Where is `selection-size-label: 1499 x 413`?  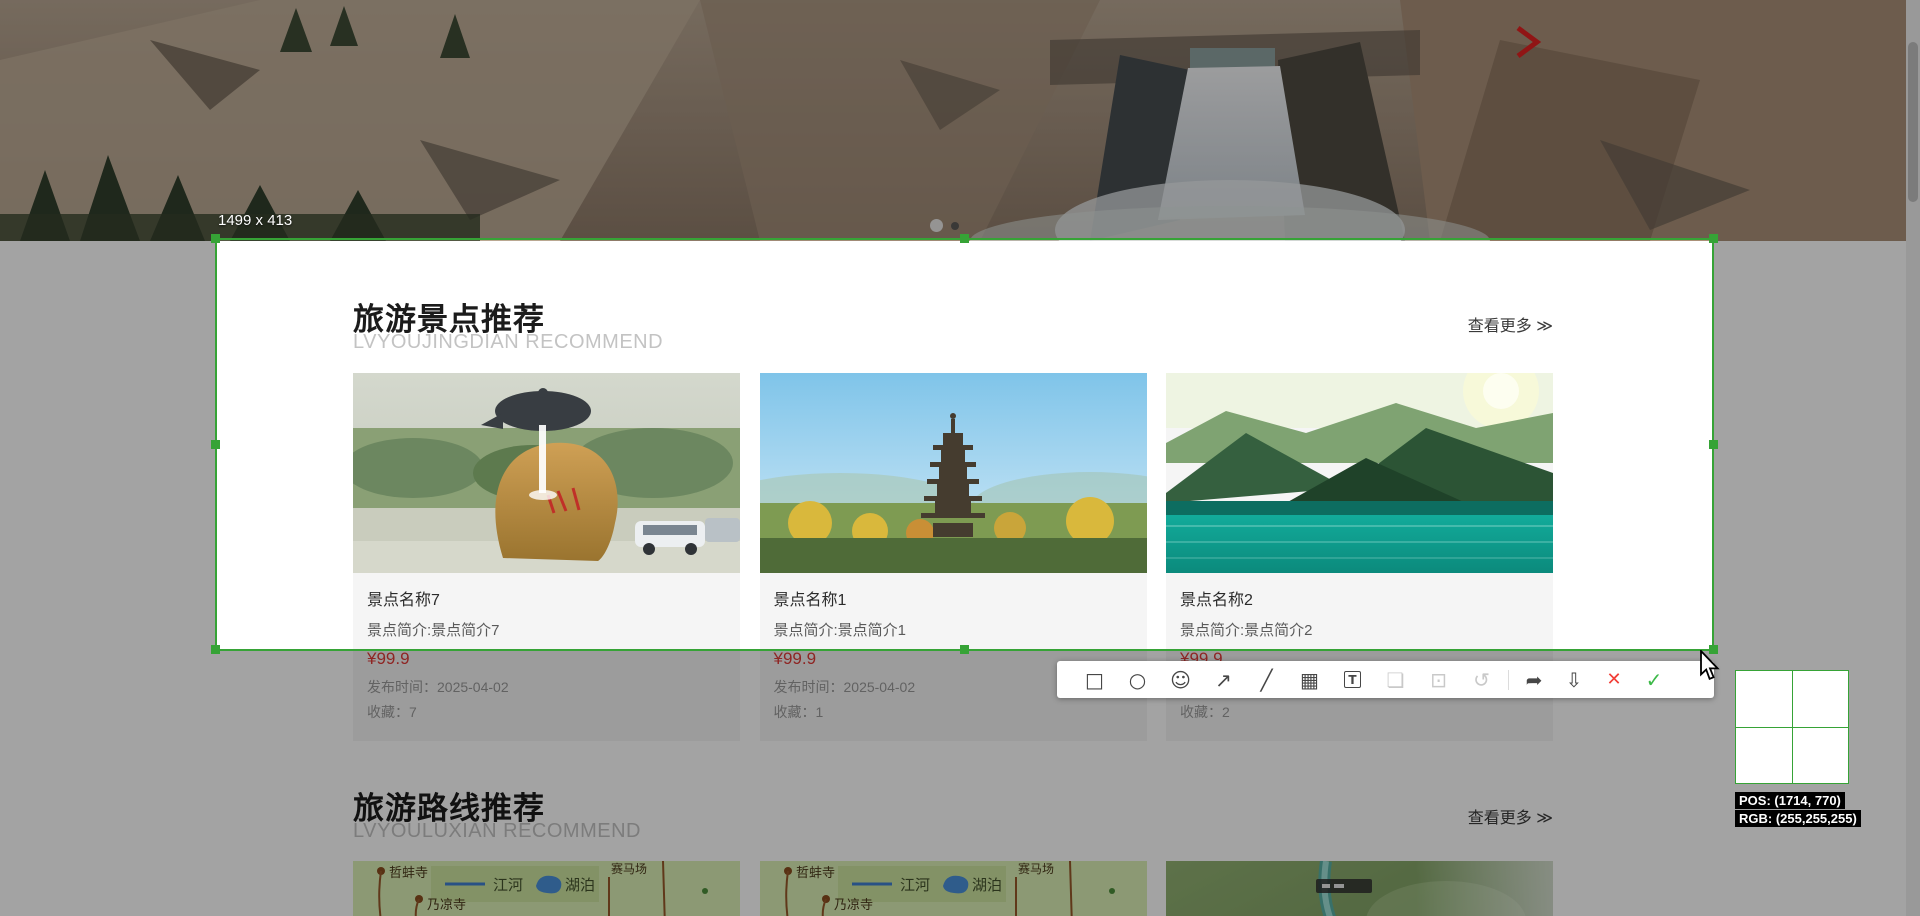
selection-size-label: 1499 x 413 is located at coordinates (255, 220).